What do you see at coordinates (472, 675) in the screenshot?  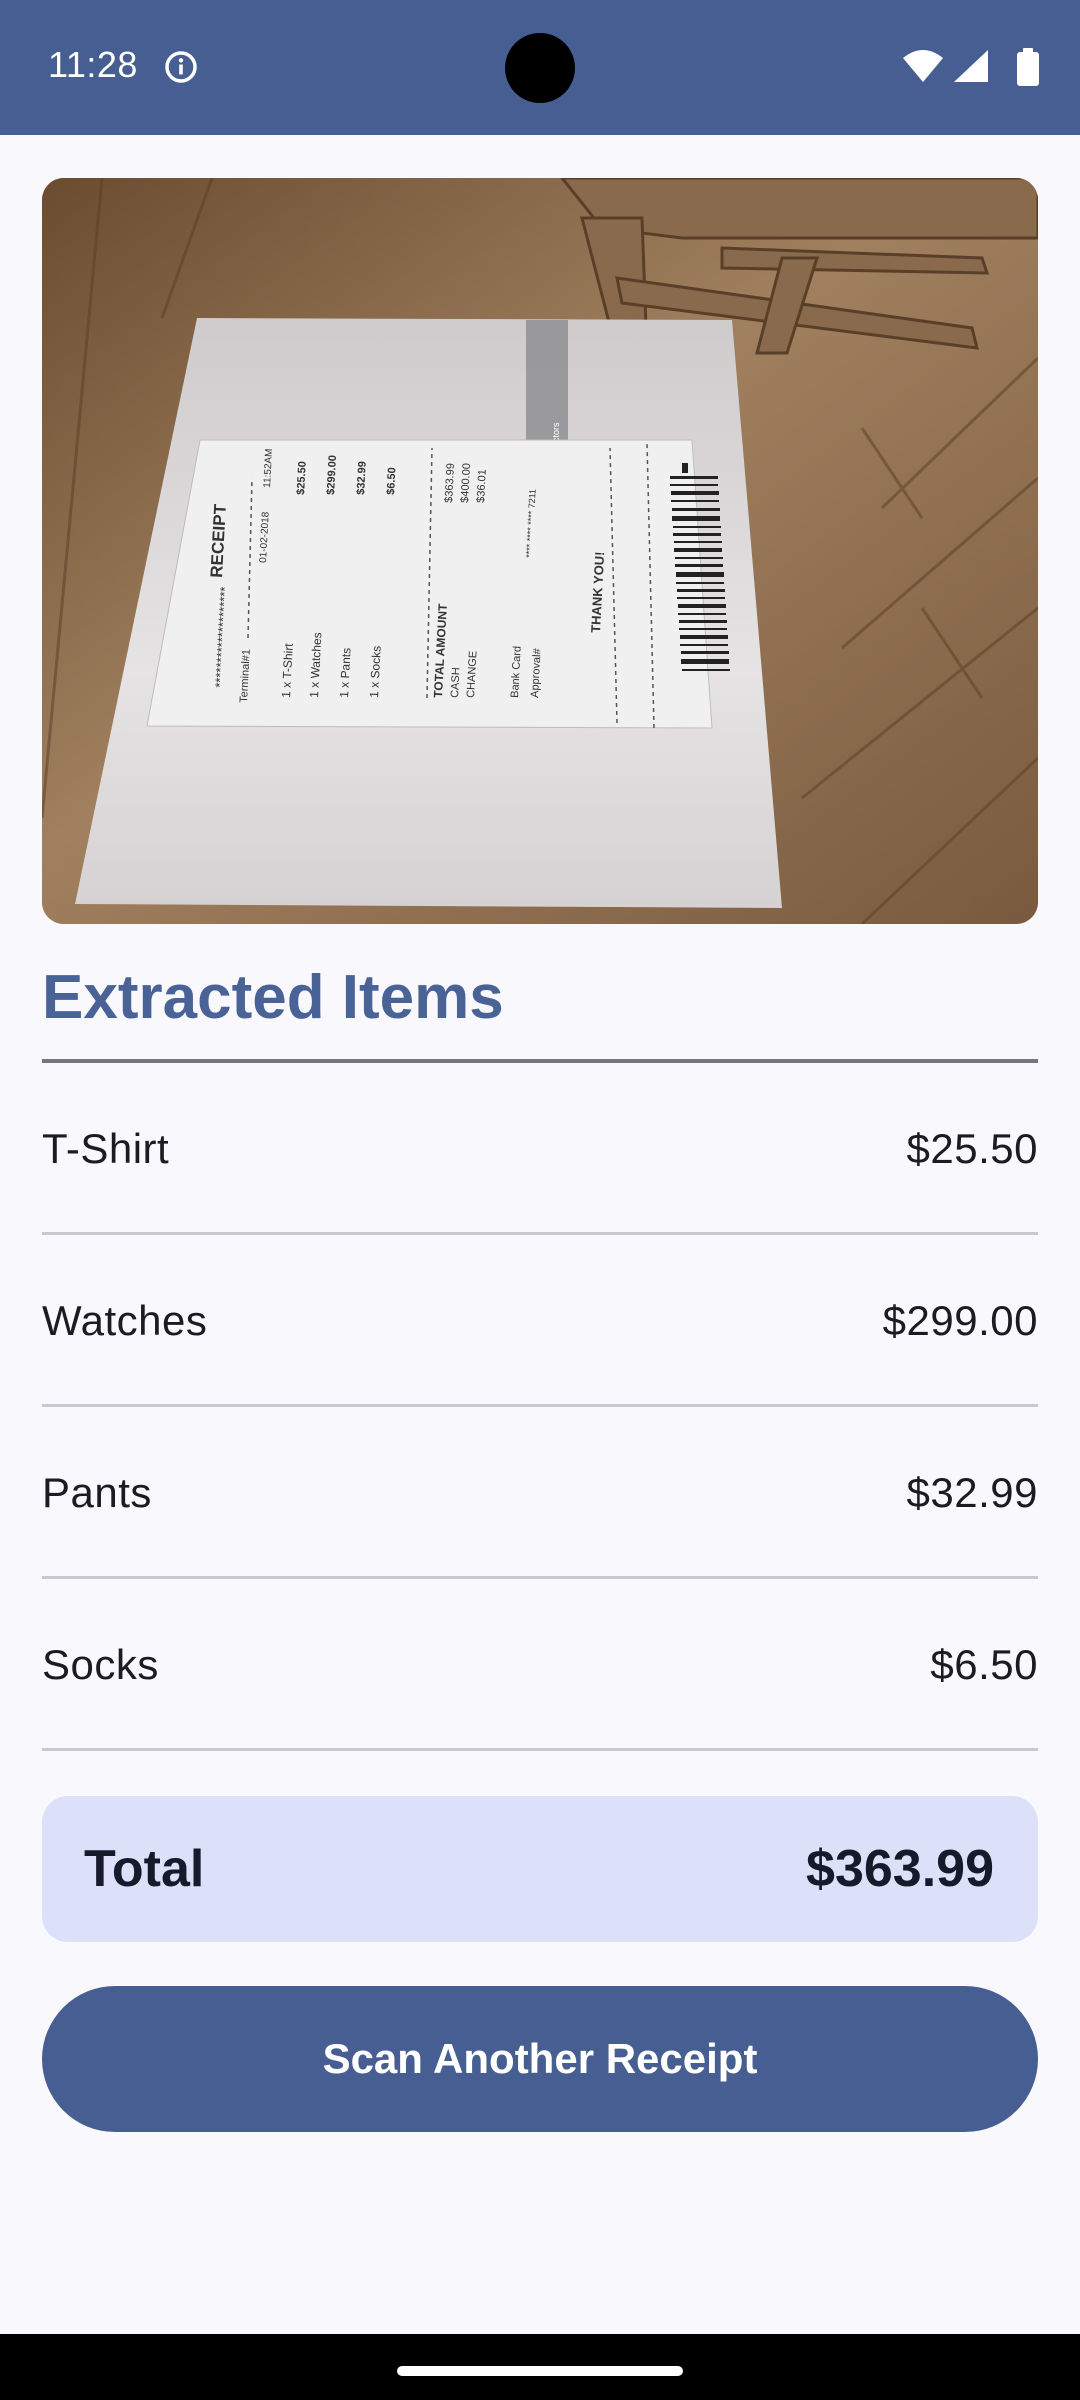 I see `svg-text: CHANGE` at bounding box center [472, 675].